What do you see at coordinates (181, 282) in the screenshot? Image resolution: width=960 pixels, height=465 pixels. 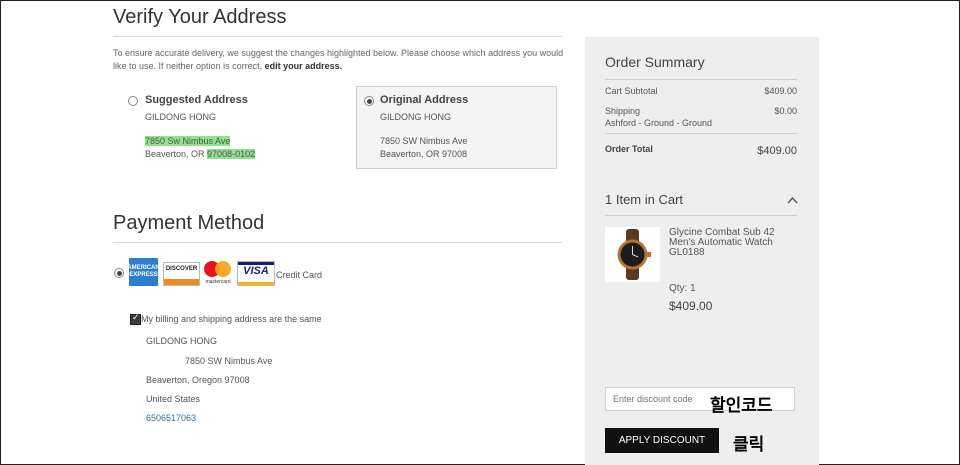 I see `discover-stripe` at bounding box center [181, 282].